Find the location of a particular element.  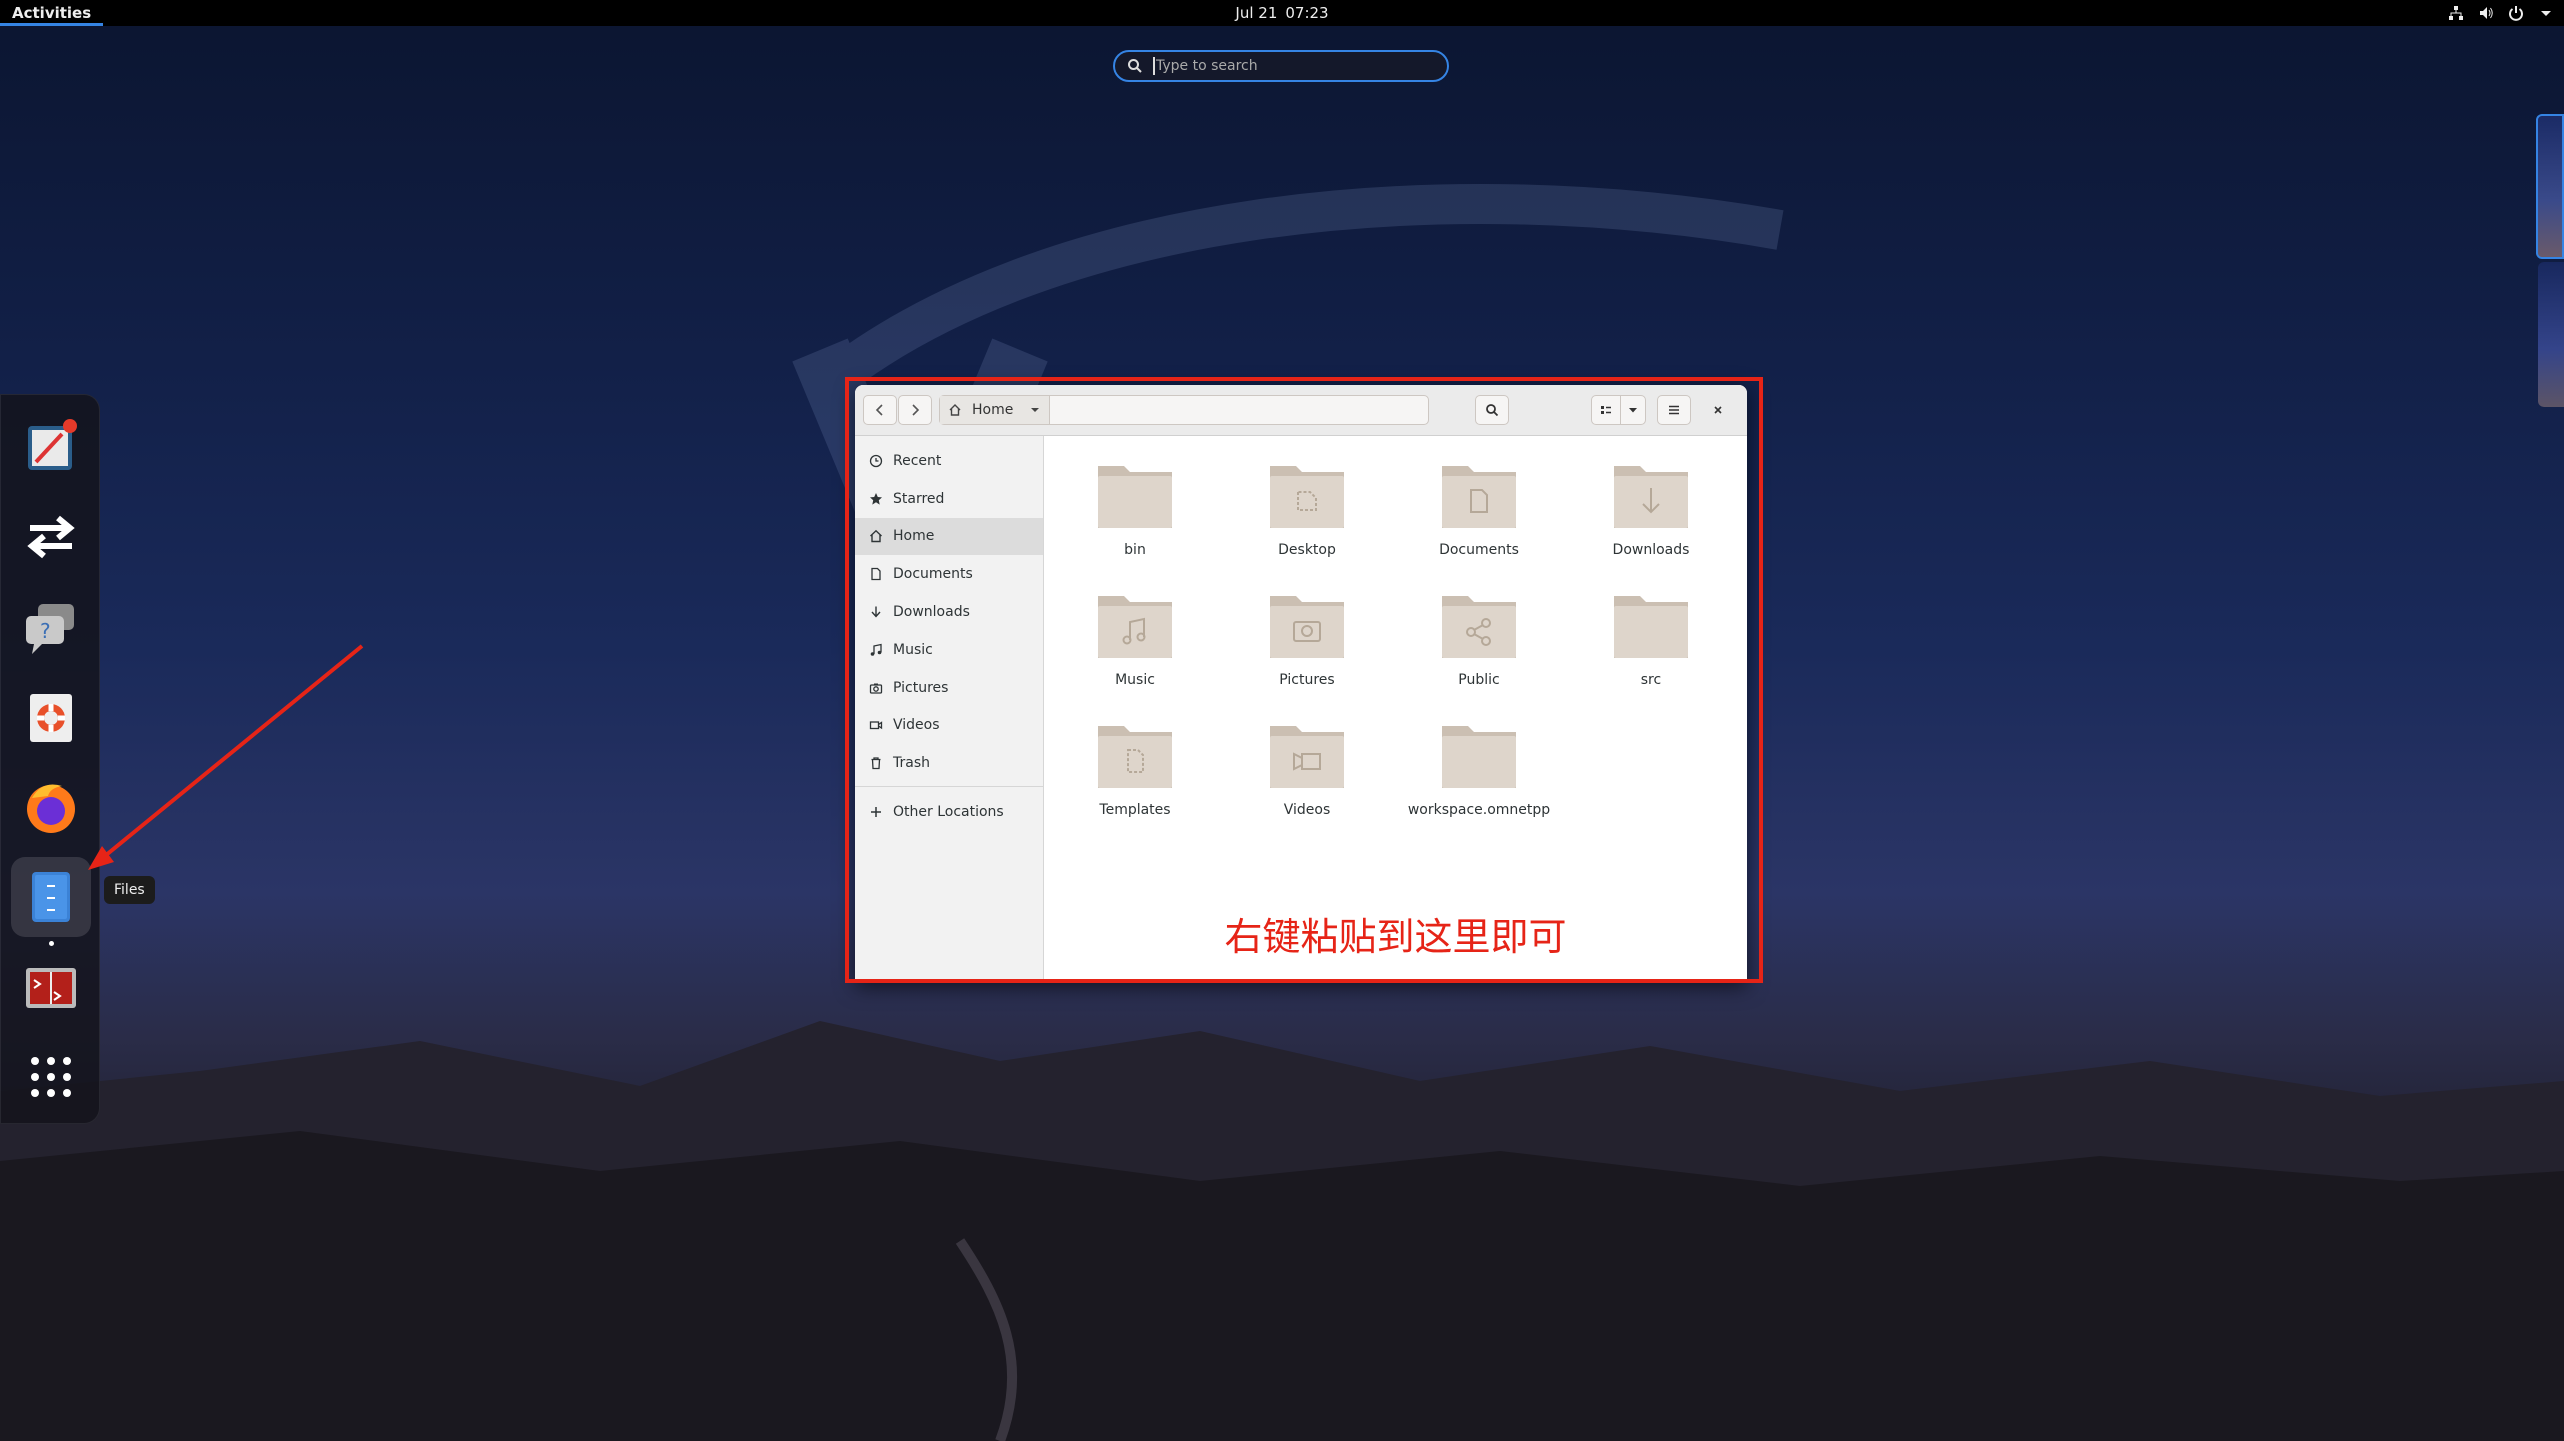

sidebar-item-label: Videos is located at coordinates (916, 725).